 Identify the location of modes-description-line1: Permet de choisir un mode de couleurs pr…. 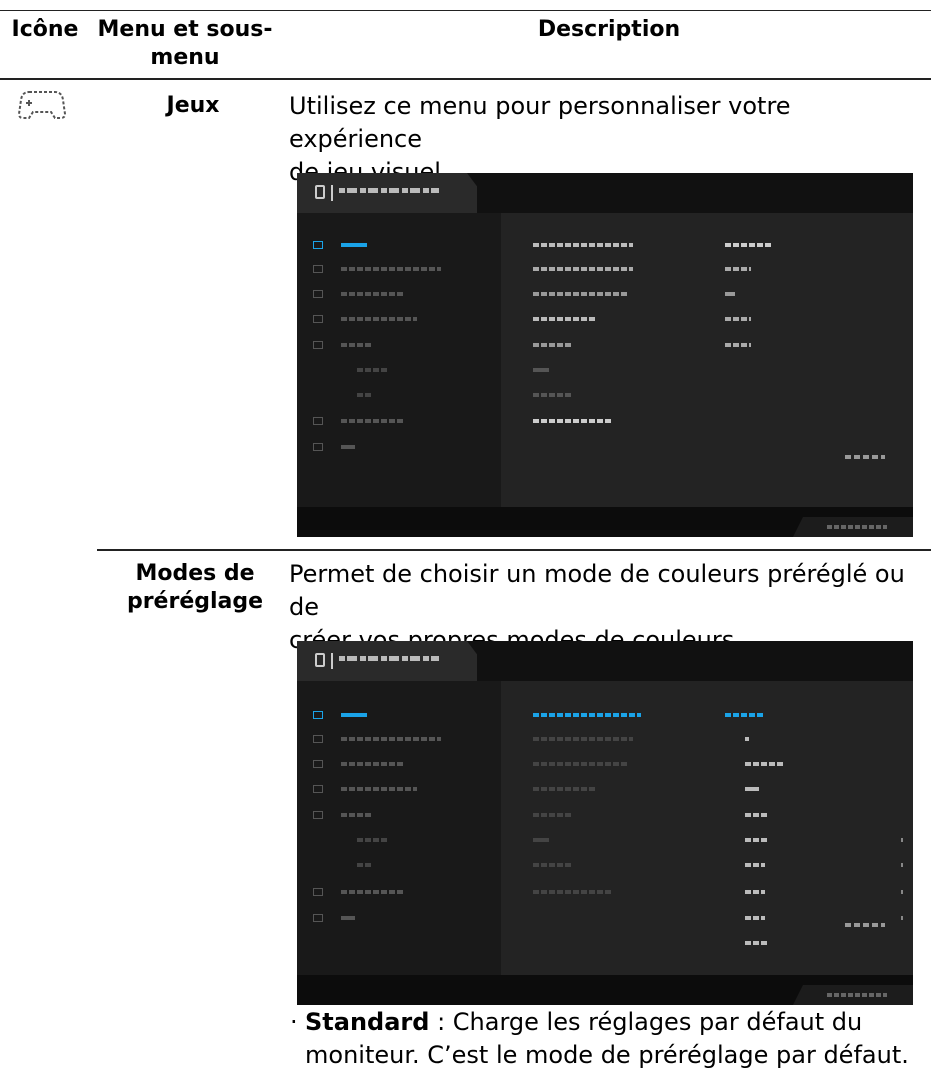
(597, 590).